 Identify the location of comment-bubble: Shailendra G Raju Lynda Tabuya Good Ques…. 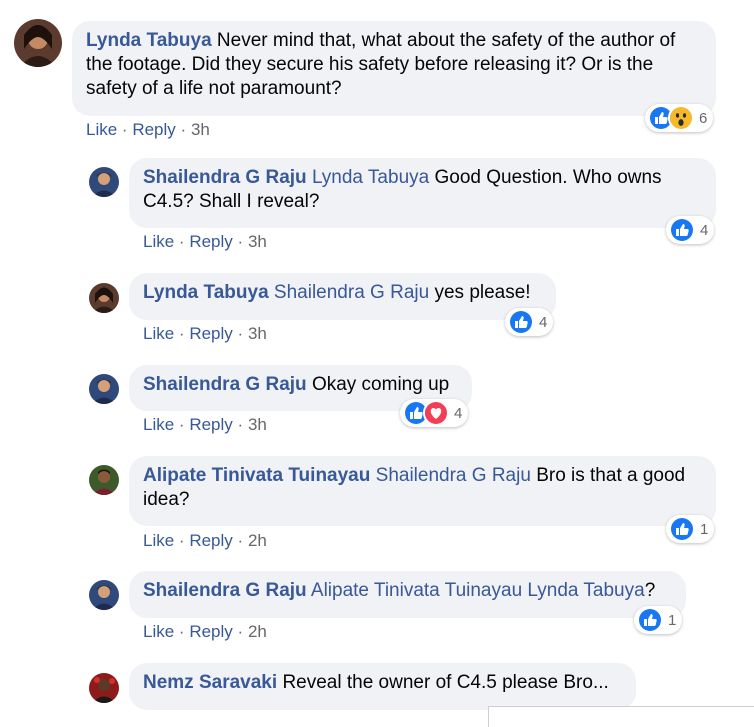
(422, 193).